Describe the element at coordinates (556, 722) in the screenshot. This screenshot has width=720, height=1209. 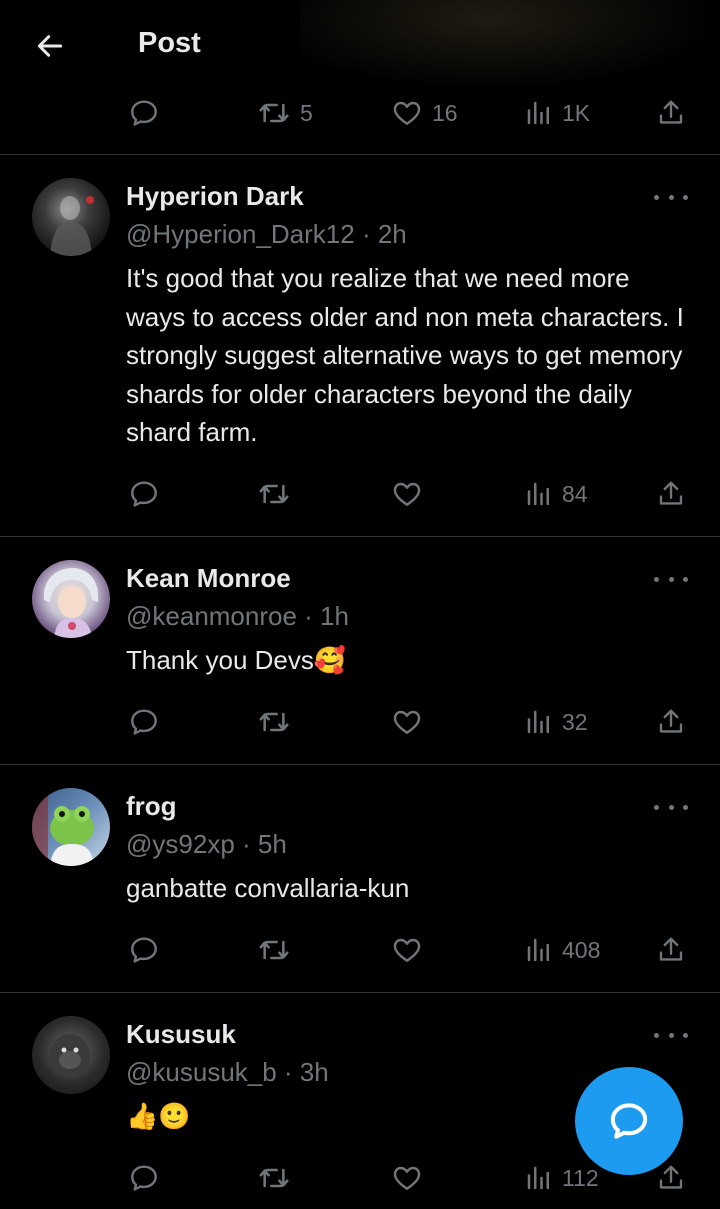
I see `views-button: 32` at that location.